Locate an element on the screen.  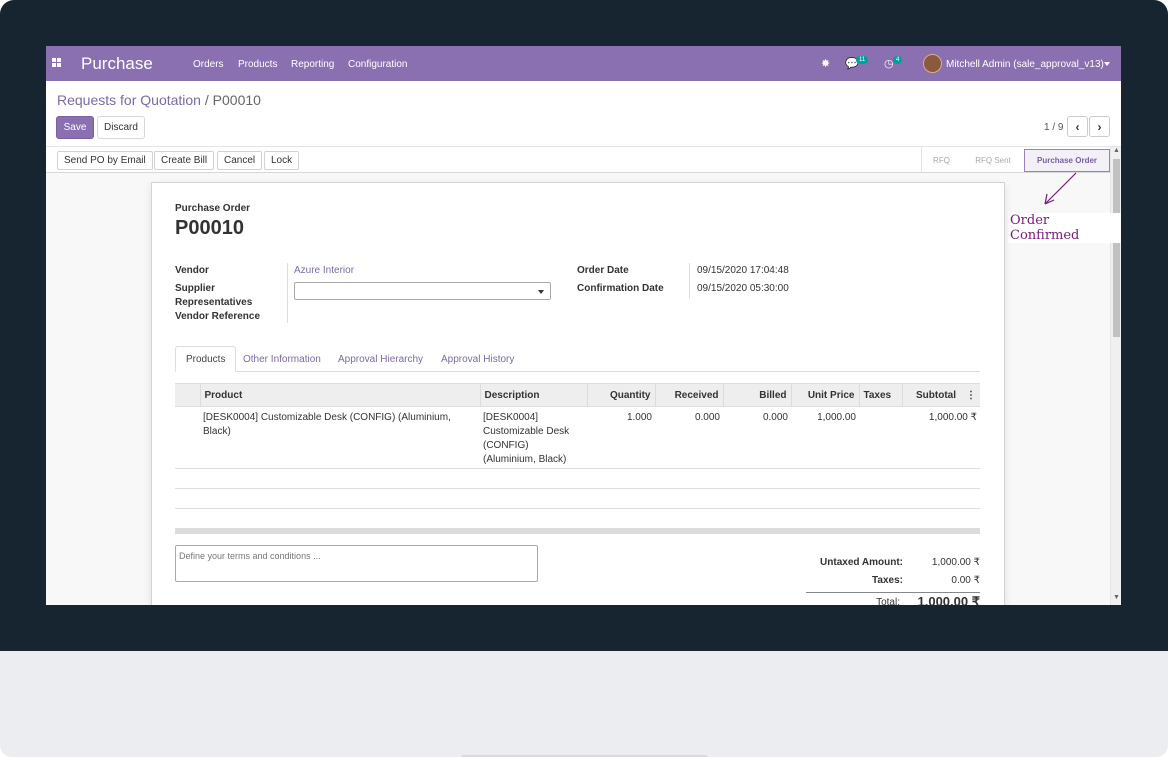
untaxed-amount-label: Untaxed Amount: is located at coordinates (861, 562).